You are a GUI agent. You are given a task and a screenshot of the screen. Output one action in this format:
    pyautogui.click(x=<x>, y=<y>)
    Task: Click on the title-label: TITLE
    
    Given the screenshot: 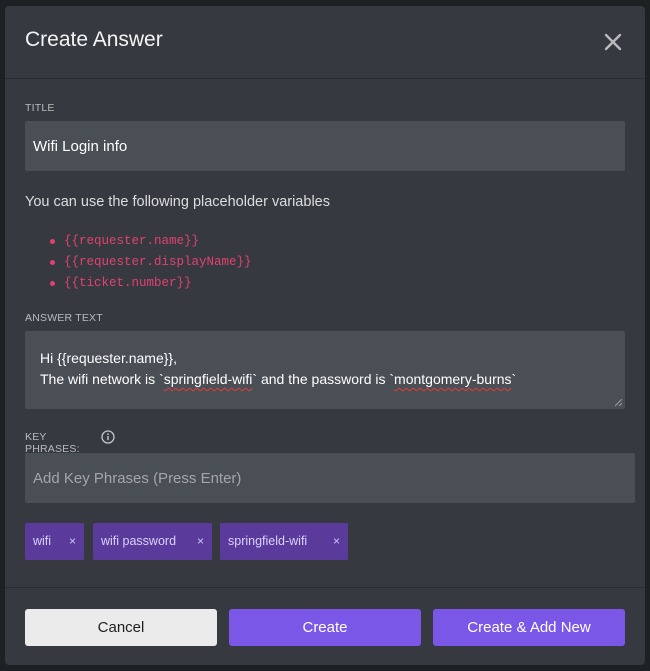 What is the action you would take?
    pyautogui.click(x=40, y=108)
    